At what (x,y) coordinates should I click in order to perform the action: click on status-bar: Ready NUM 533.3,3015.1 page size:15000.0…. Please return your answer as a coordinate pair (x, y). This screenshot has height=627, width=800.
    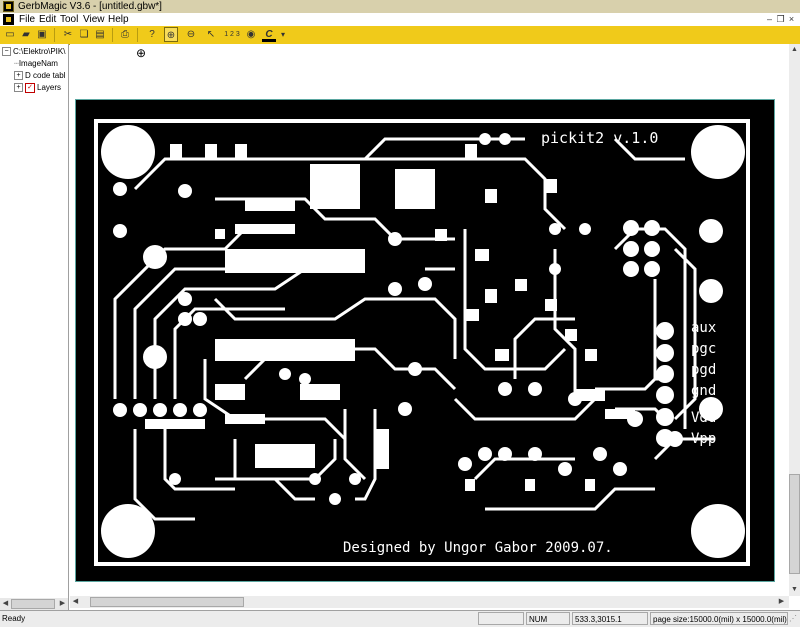
    Looking at the image, I should click on (400, 618).